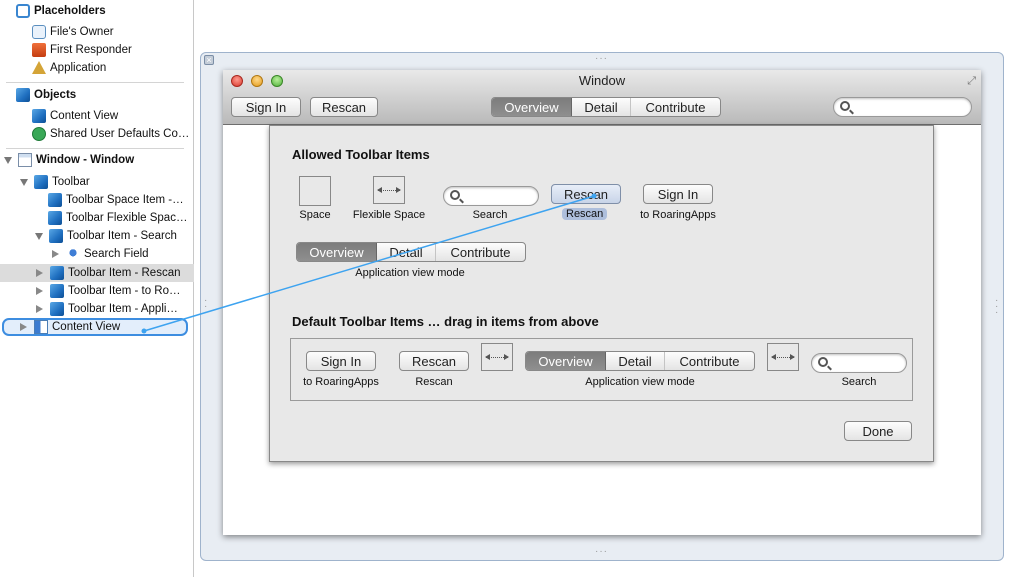 Image resolution: width=1013 pixels, height=577 pixels. I want to click on view-mode-label: Application view mode, so click(410, 273).